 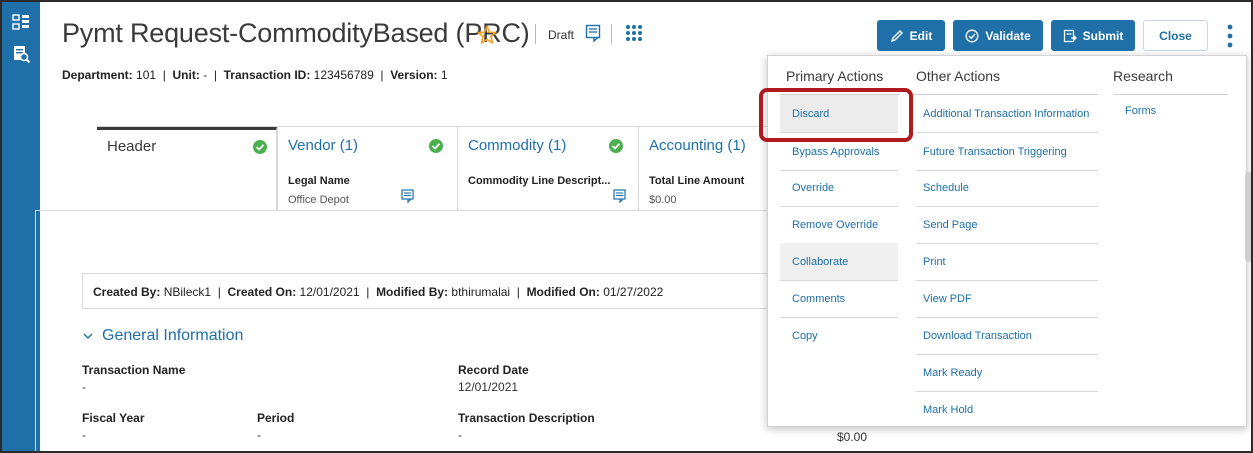 I want to click on tab-accounting: Accounting (1) Total Line Amount $0.00, so click(x=708, y=169).